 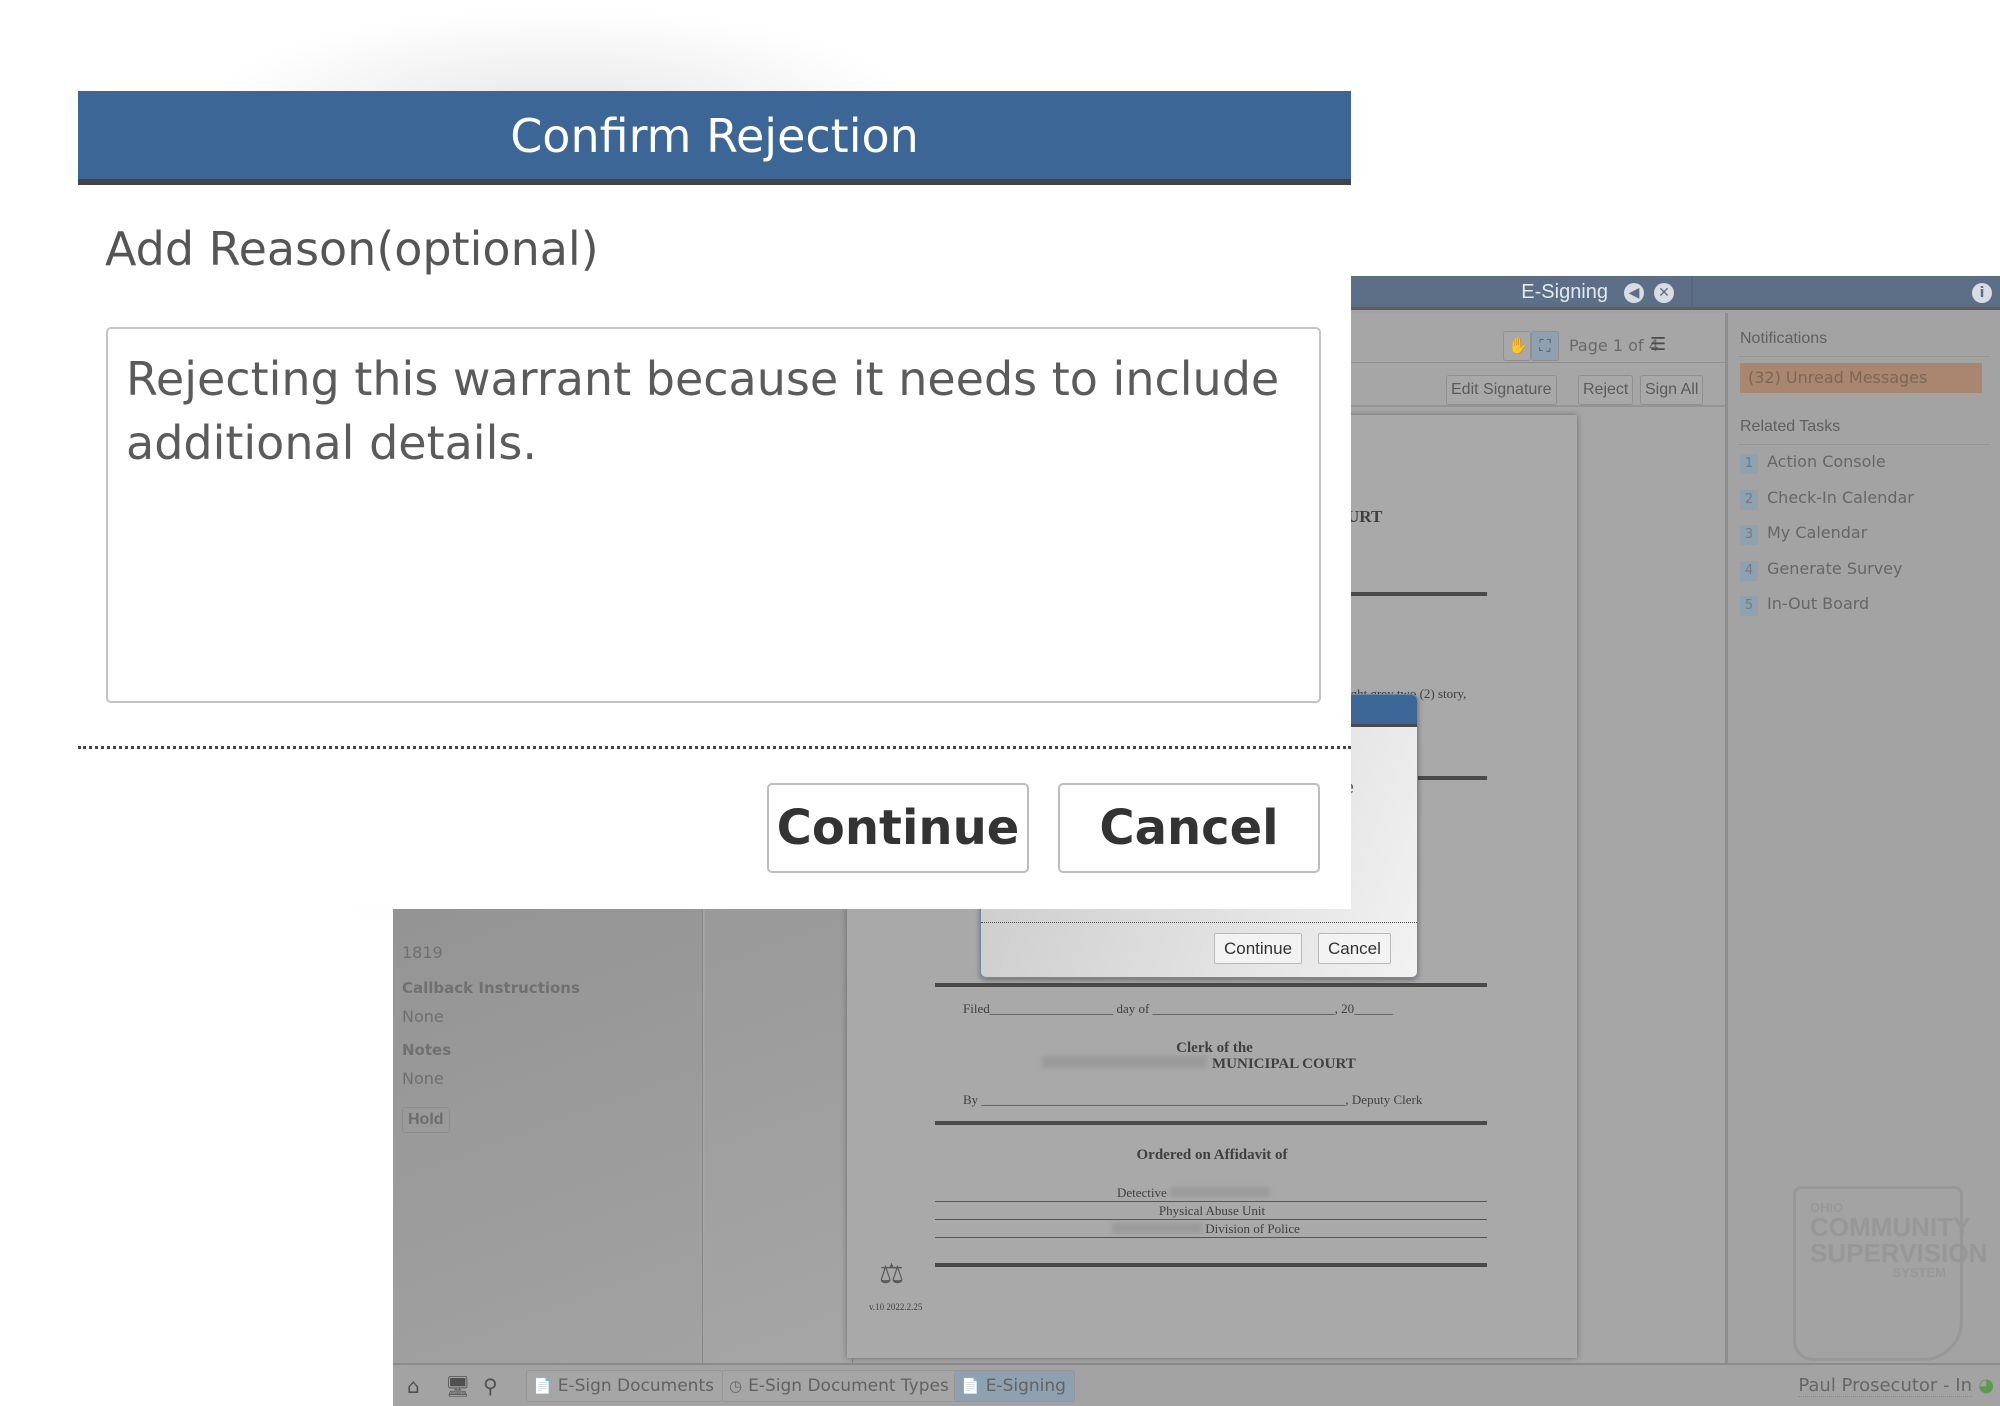 I want to click on affiant-unit: Physical Abuse Unit, so click(x=1212, y=1210).